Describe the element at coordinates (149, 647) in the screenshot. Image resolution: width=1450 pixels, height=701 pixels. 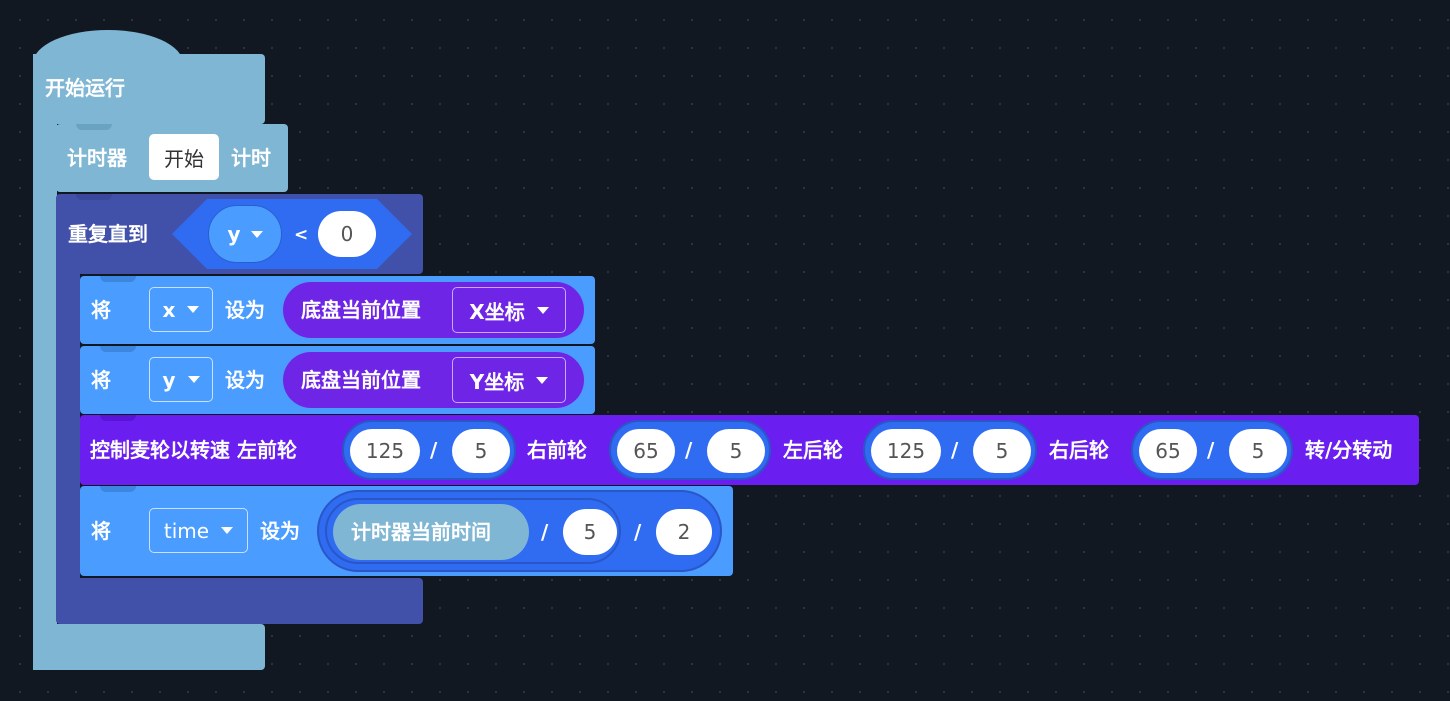
I see `event-start-foot` at that location.